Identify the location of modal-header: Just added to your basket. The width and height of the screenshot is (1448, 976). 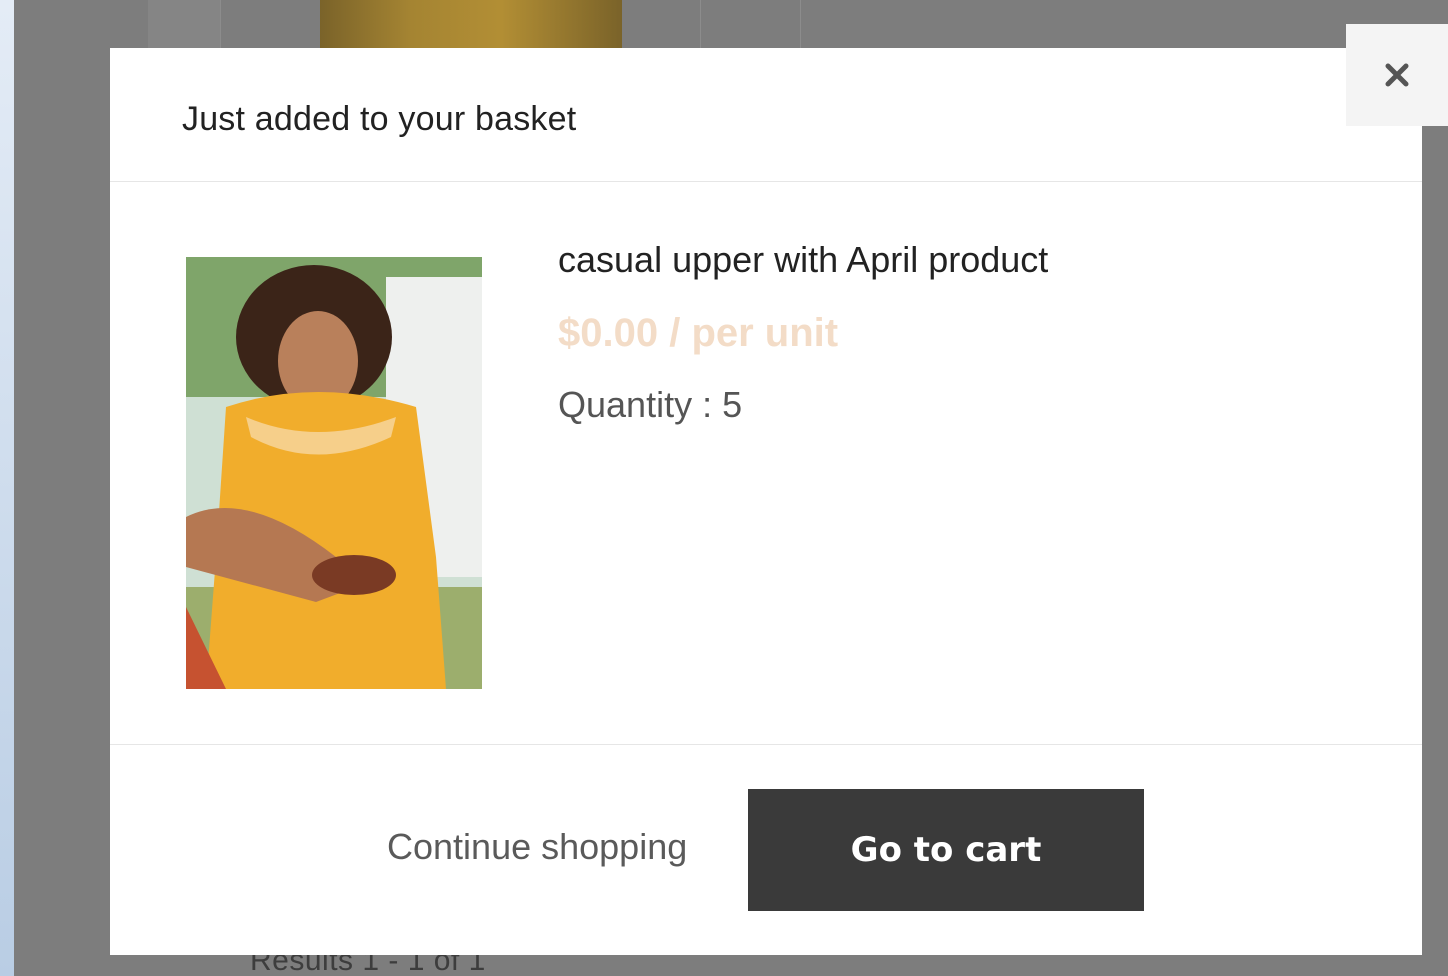
(766, 115).